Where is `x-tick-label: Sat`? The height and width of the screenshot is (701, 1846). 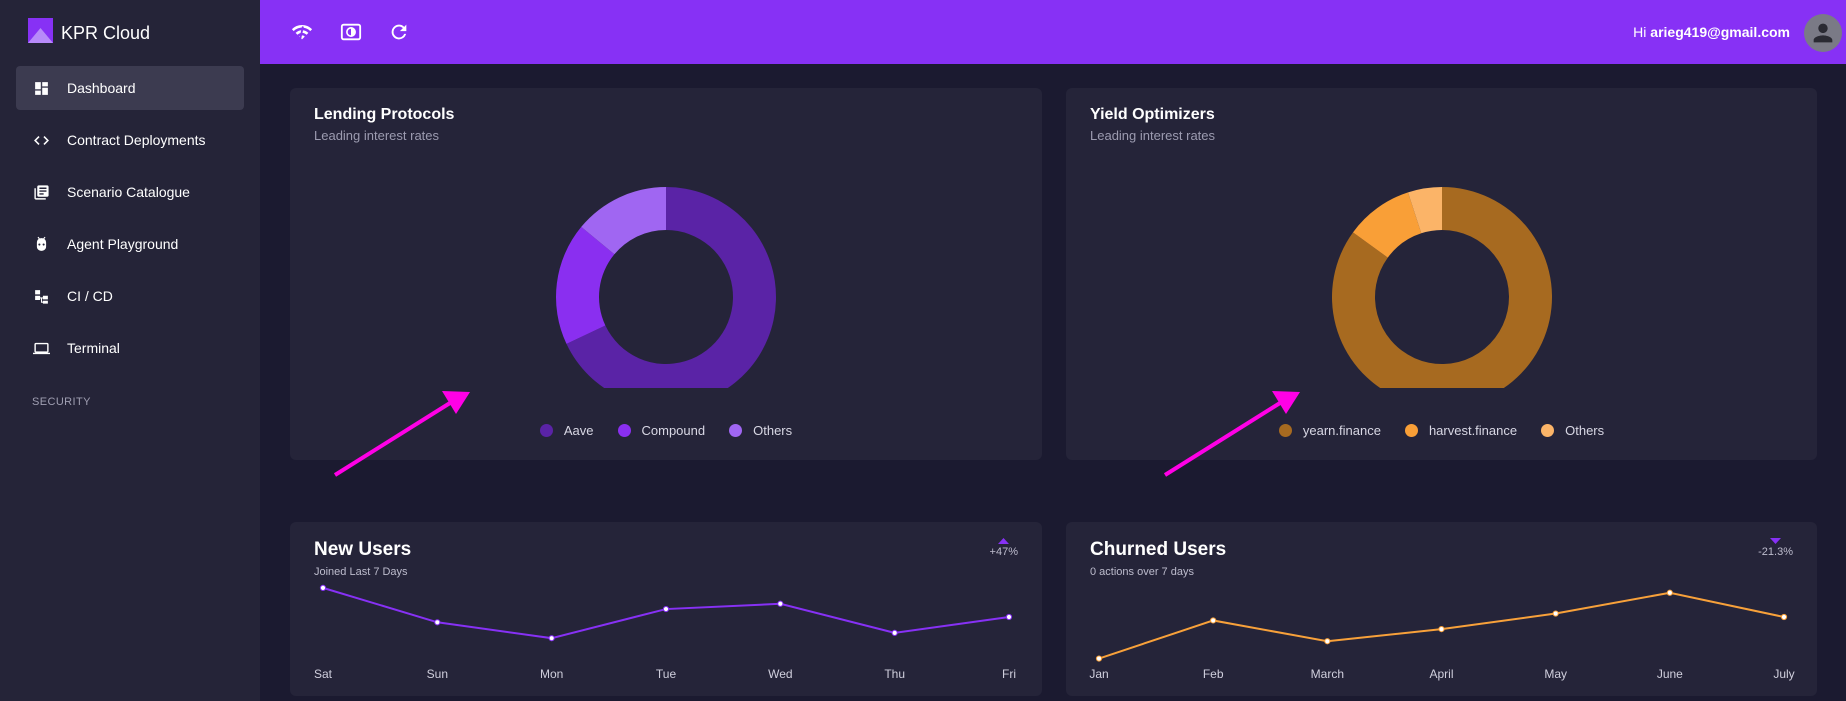
x-tick-label: Sat is located at coordinates (323, 674).